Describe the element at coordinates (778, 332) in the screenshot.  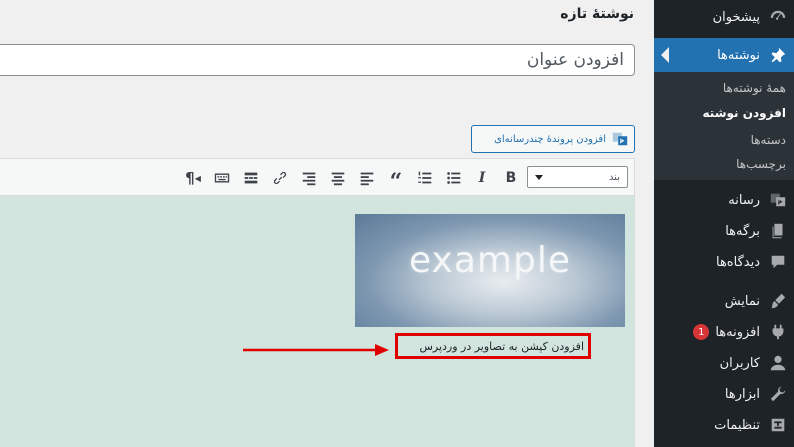
I see `plugins-icon` at that location.